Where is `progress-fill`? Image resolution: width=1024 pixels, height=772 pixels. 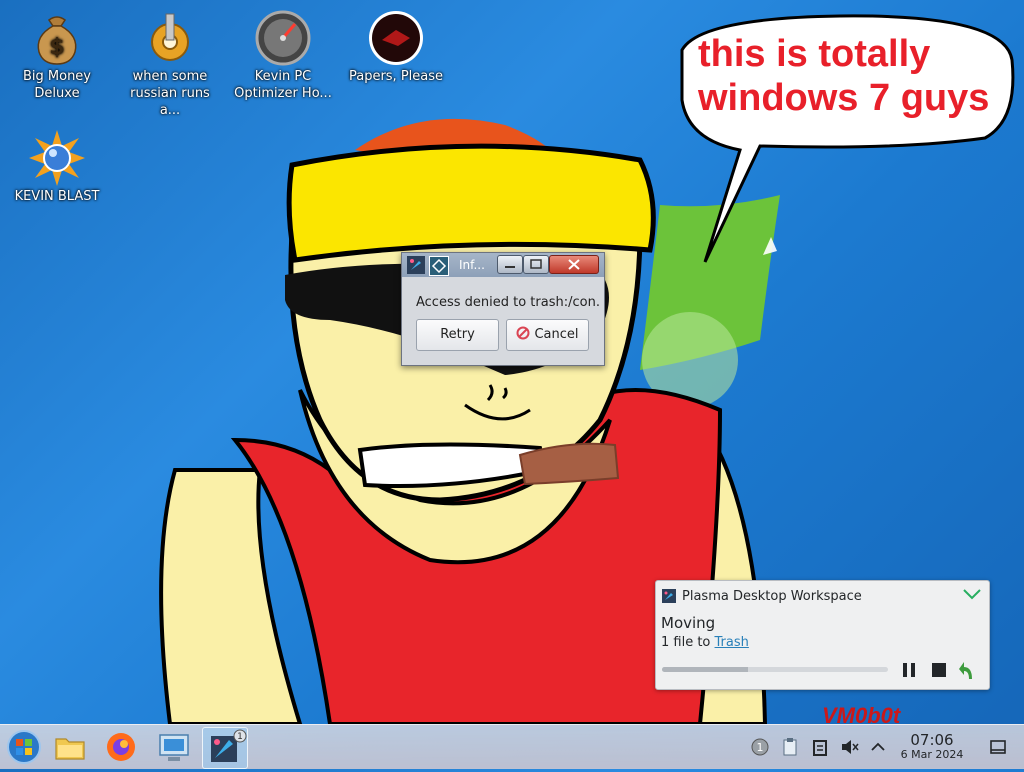
progress-fill is located at coordinates (705, 669).